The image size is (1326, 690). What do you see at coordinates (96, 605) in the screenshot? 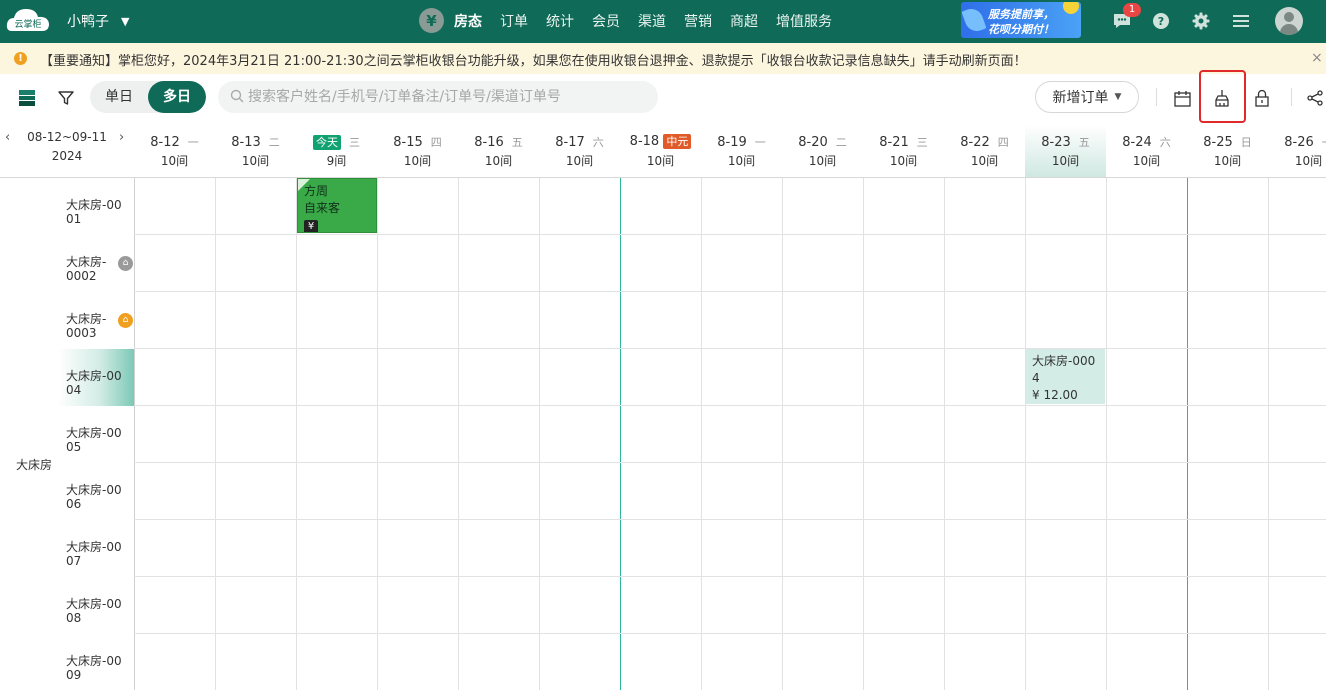
I see `room-row-label: 大床房-00 08` at bounding box center [96, 605].